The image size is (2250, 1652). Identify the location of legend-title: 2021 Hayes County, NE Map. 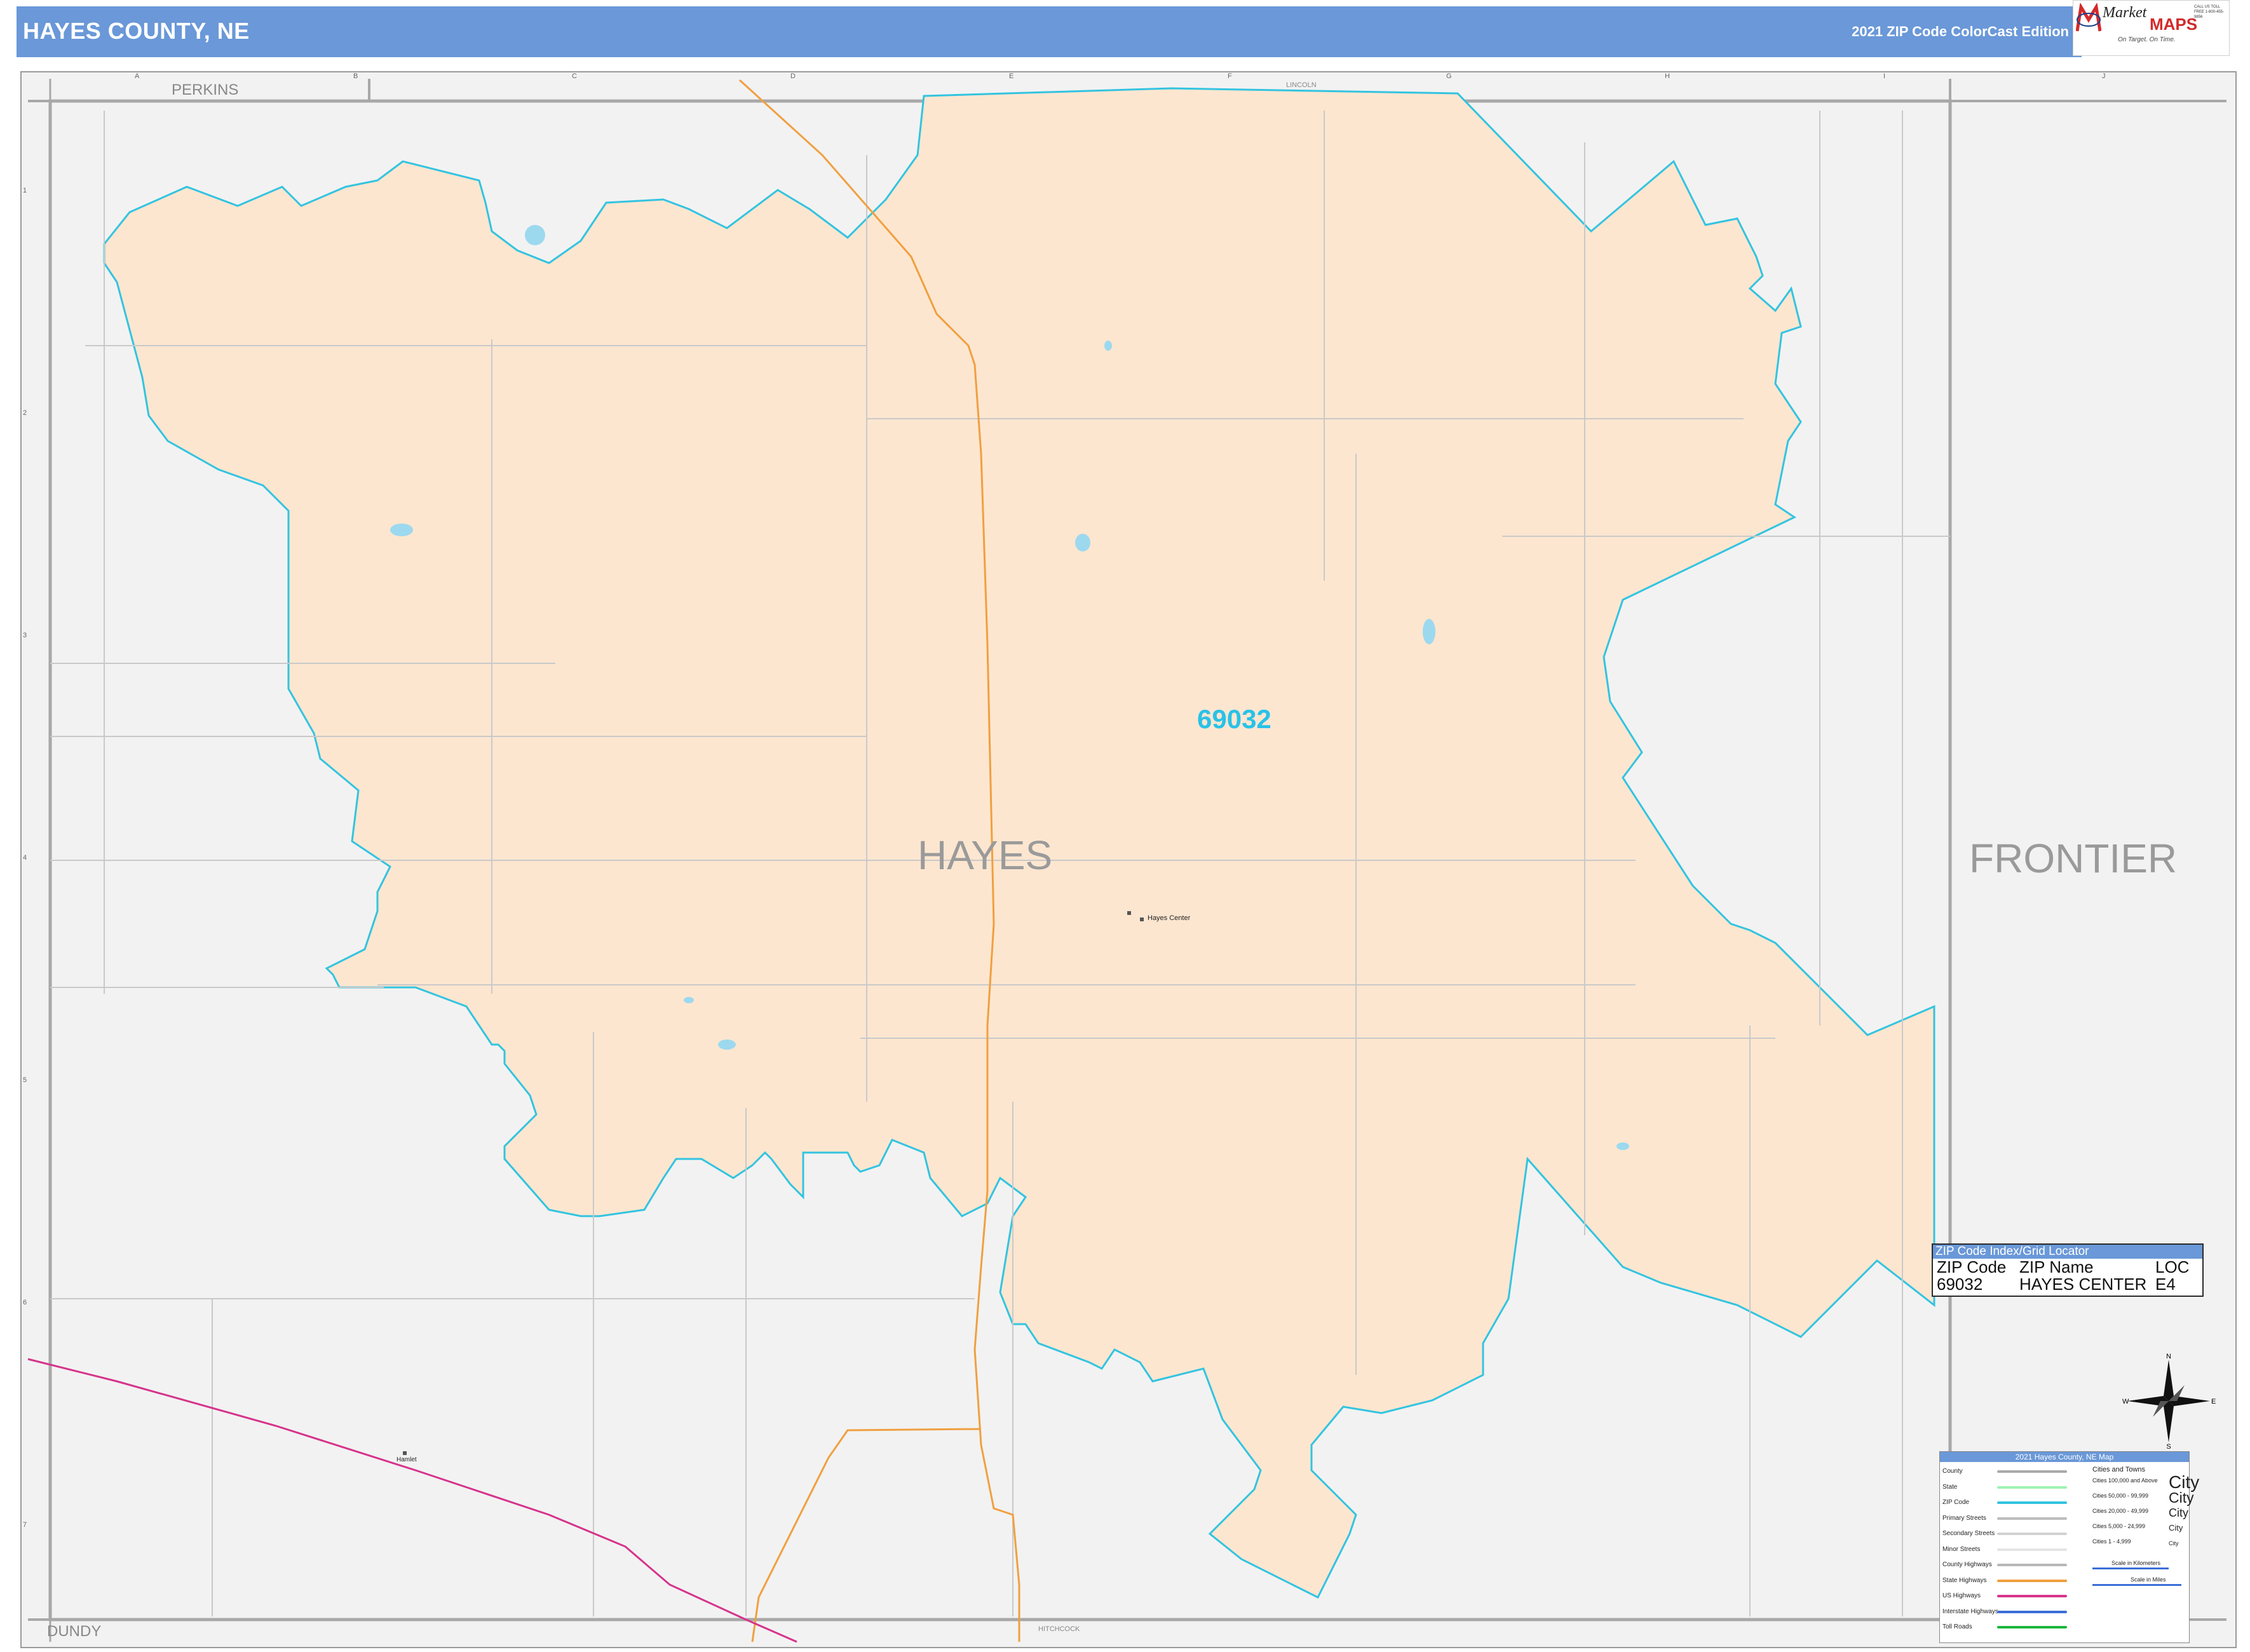
(2064, 1457).